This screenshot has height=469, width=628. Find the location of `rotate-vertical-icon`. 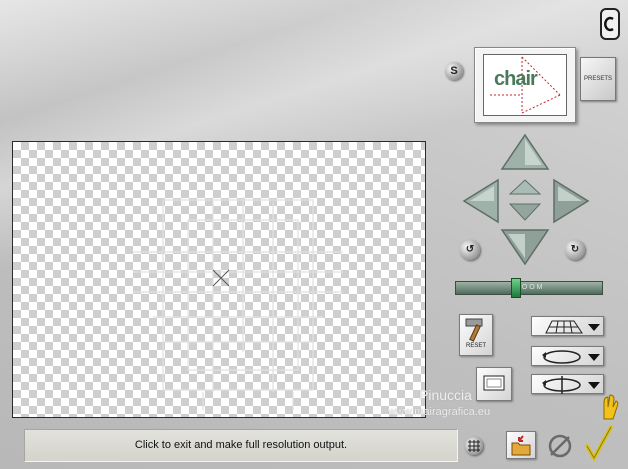

rotate-vertical-icon is located at coordinates (571, 385).